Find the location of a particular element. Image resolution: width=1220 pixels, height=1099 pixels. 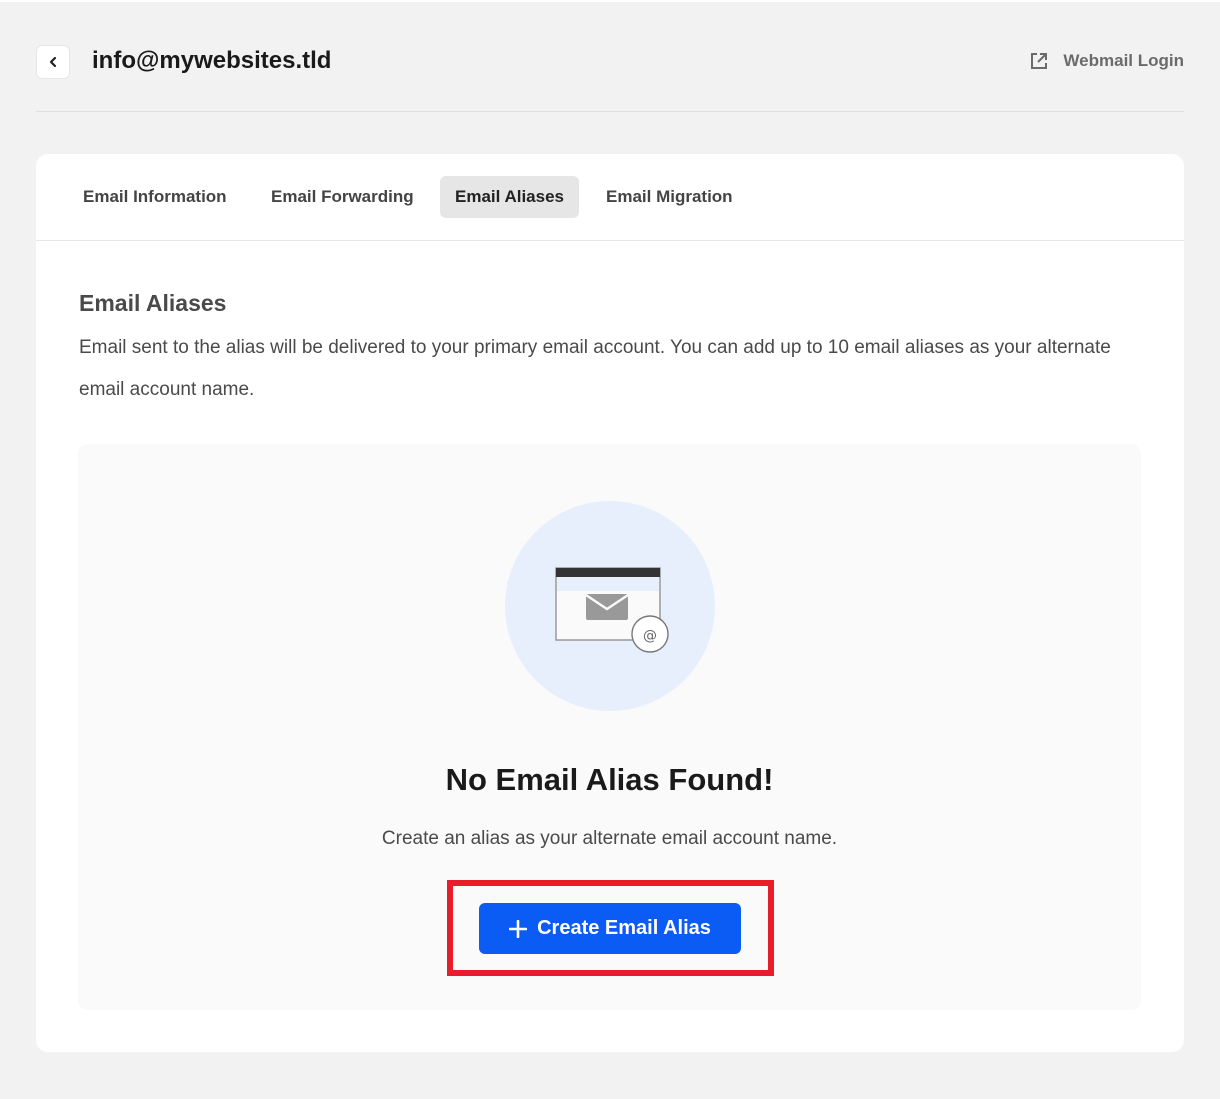

page-header: info@mywebsites.tld Webmail Login is located at coordinates (610, 57).